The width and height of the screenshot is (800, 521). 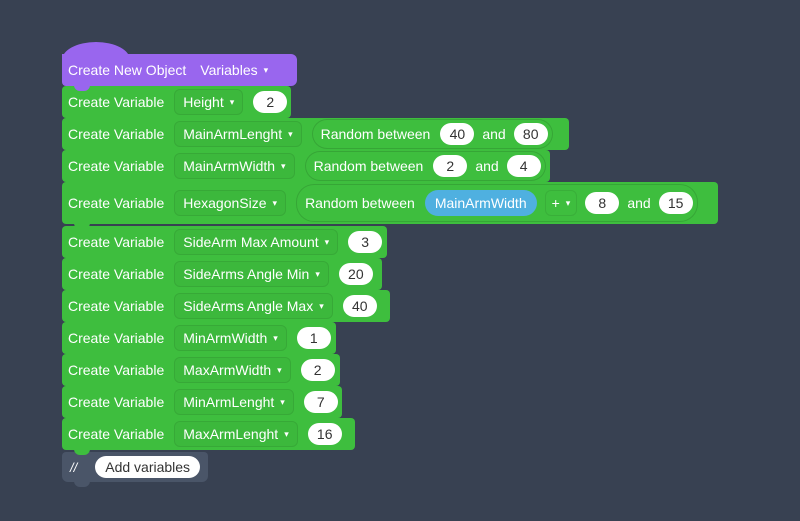 I want to click on variable-dropdown: MainArmLenght ▾, so click(x=238, y=134).